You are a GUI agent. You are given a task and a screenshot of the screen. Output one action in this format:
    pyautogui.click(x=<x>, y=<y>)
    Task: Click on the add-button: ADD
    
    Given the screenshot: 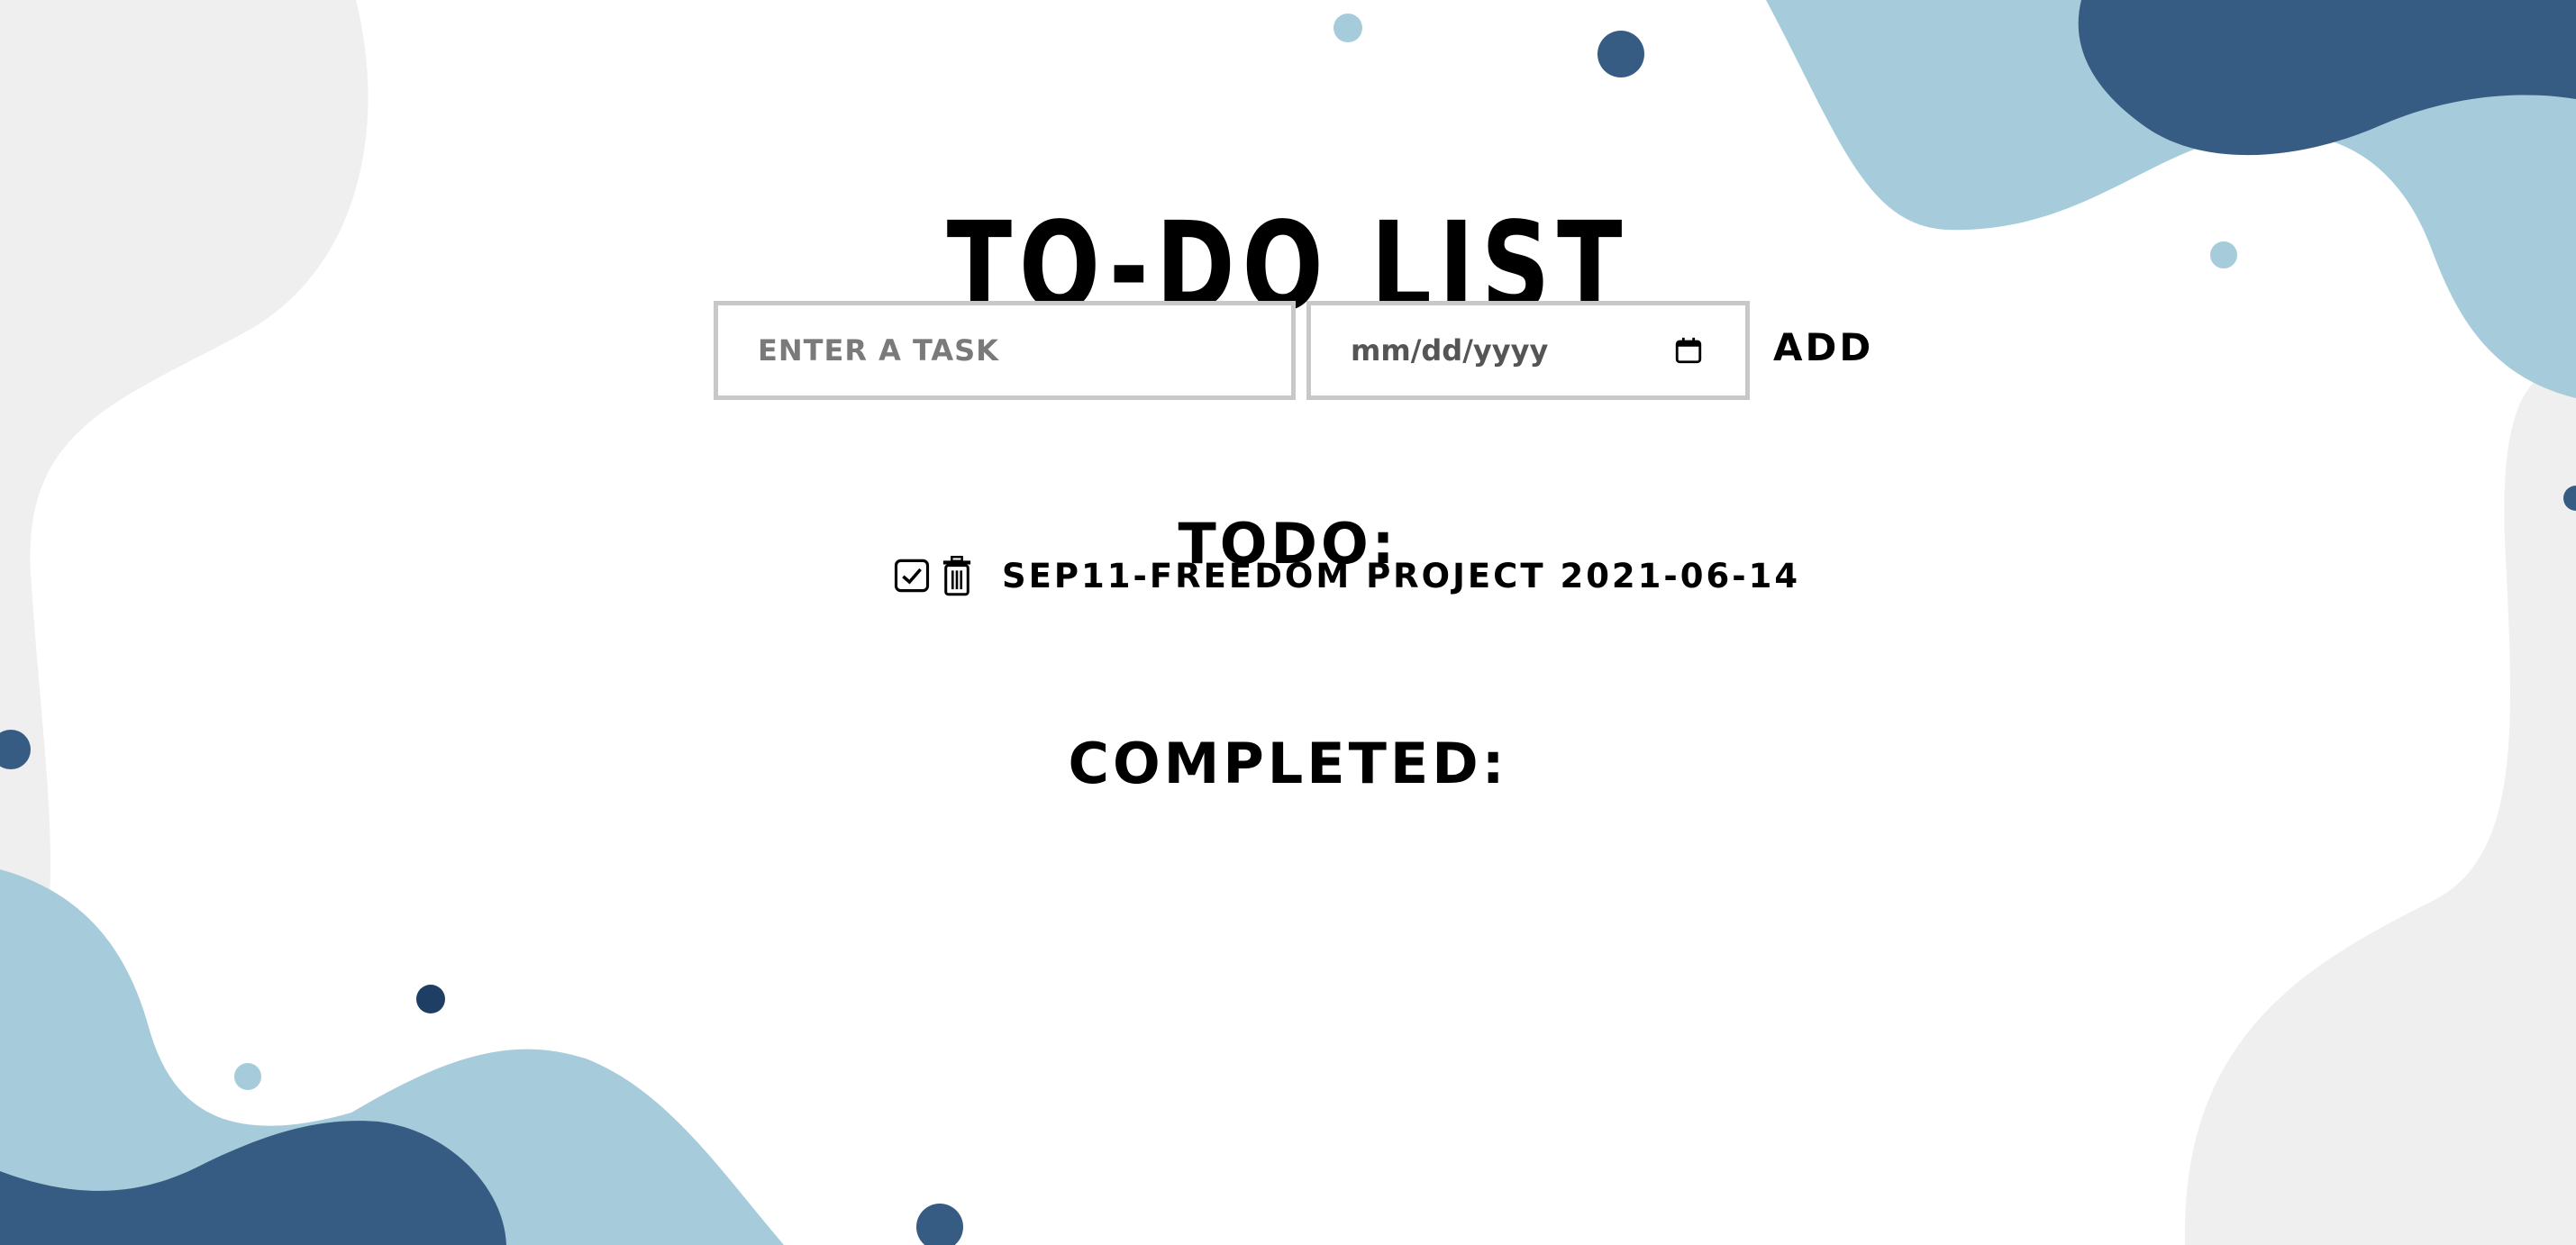 What is the action you would take?
    pyautogui.click(x=1823, y=347)
    